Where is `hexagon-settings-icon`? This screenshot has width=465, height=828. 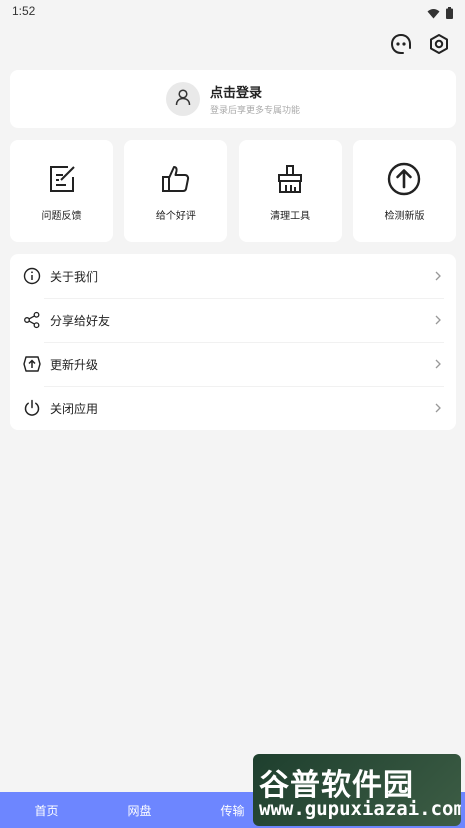 hexagon-settings-icon is located at coordinates (439, 46).